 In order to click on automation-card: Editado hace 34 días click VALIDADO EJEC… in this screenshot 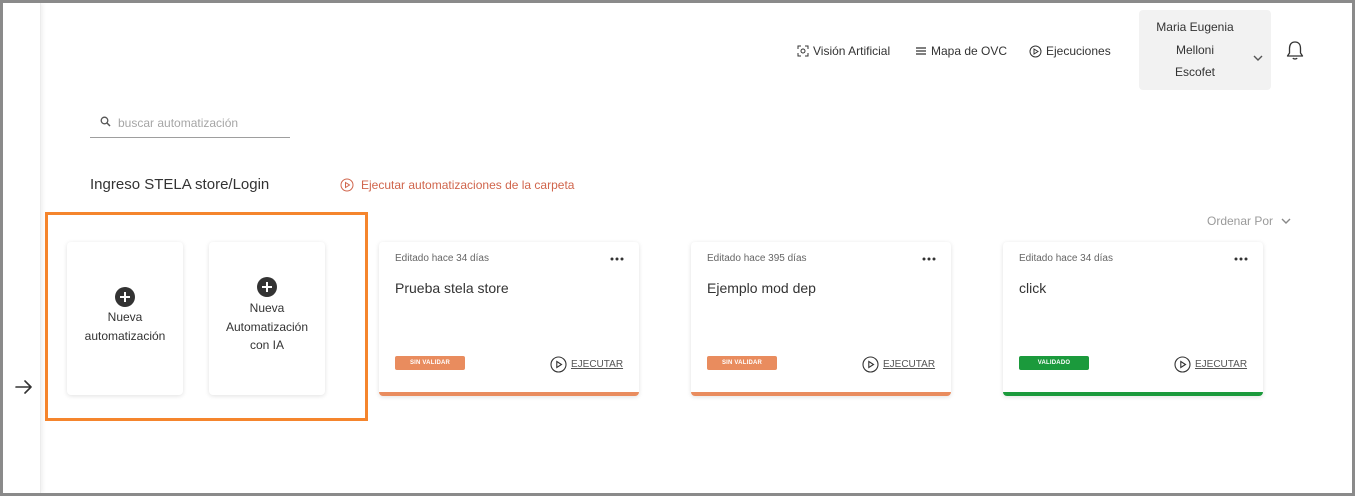, I will do `click(1133, 319)`.